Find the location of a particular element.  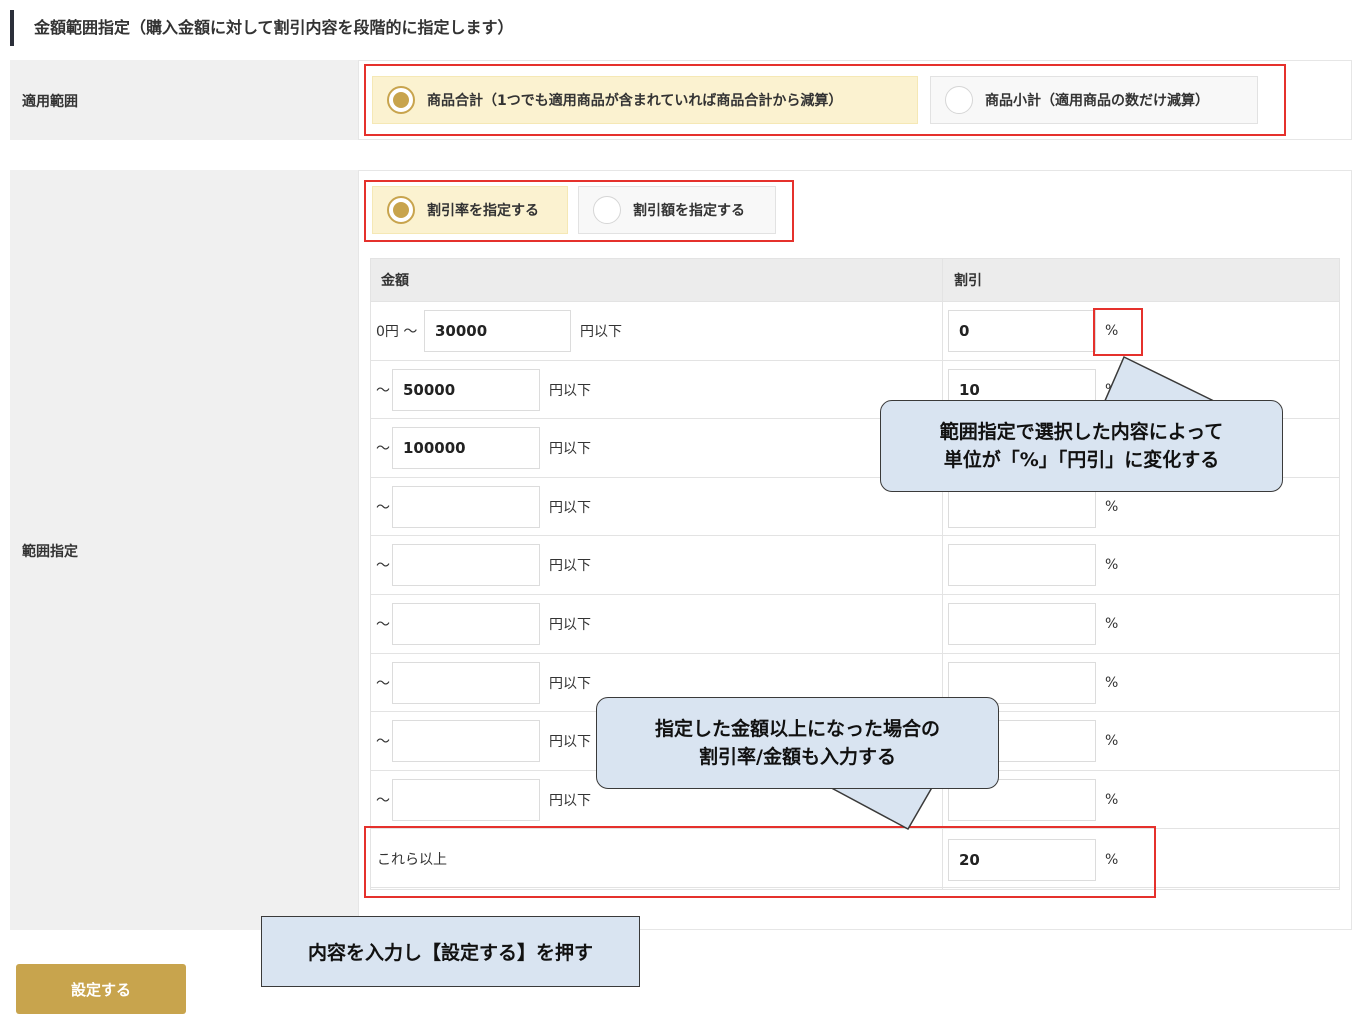

amount-input: 50000 is located at coordinates (466, 390).